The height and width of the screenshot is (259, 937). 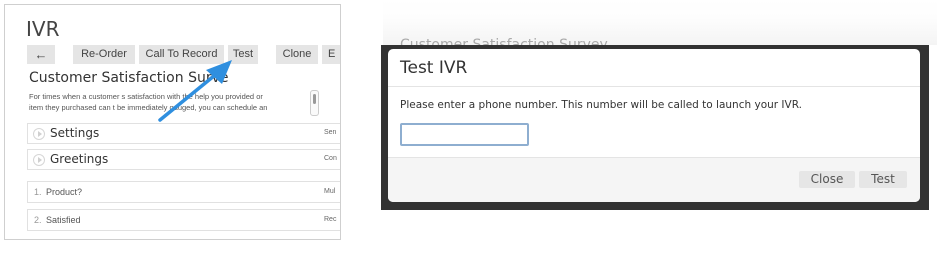 What do you see at coordinates (330, 191) in the screenshot?
I see `question-type: Mul` at bounding box center [330, 191].